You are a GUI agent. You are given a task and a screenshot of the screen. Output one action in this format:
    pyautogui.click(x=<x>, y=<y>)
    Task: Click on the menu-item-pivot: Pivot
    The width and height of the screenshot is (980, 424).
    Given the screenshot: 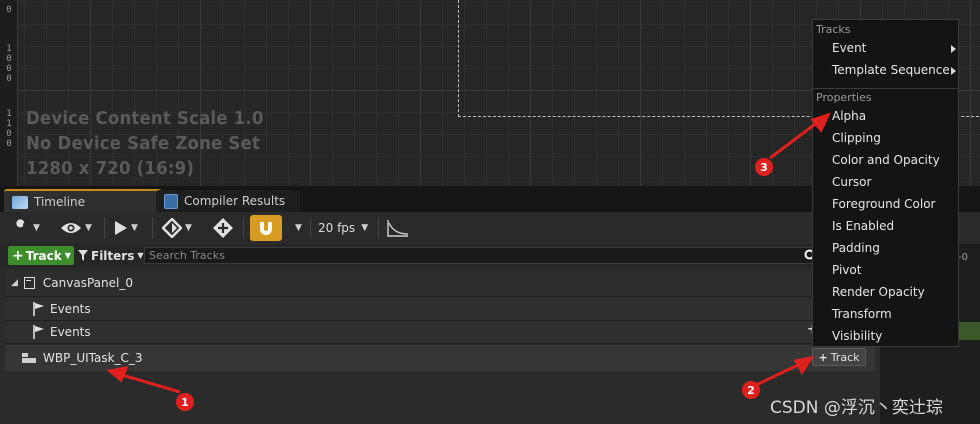 What is the action you would take?
    pyautogui.click(x=846, y=270)
    